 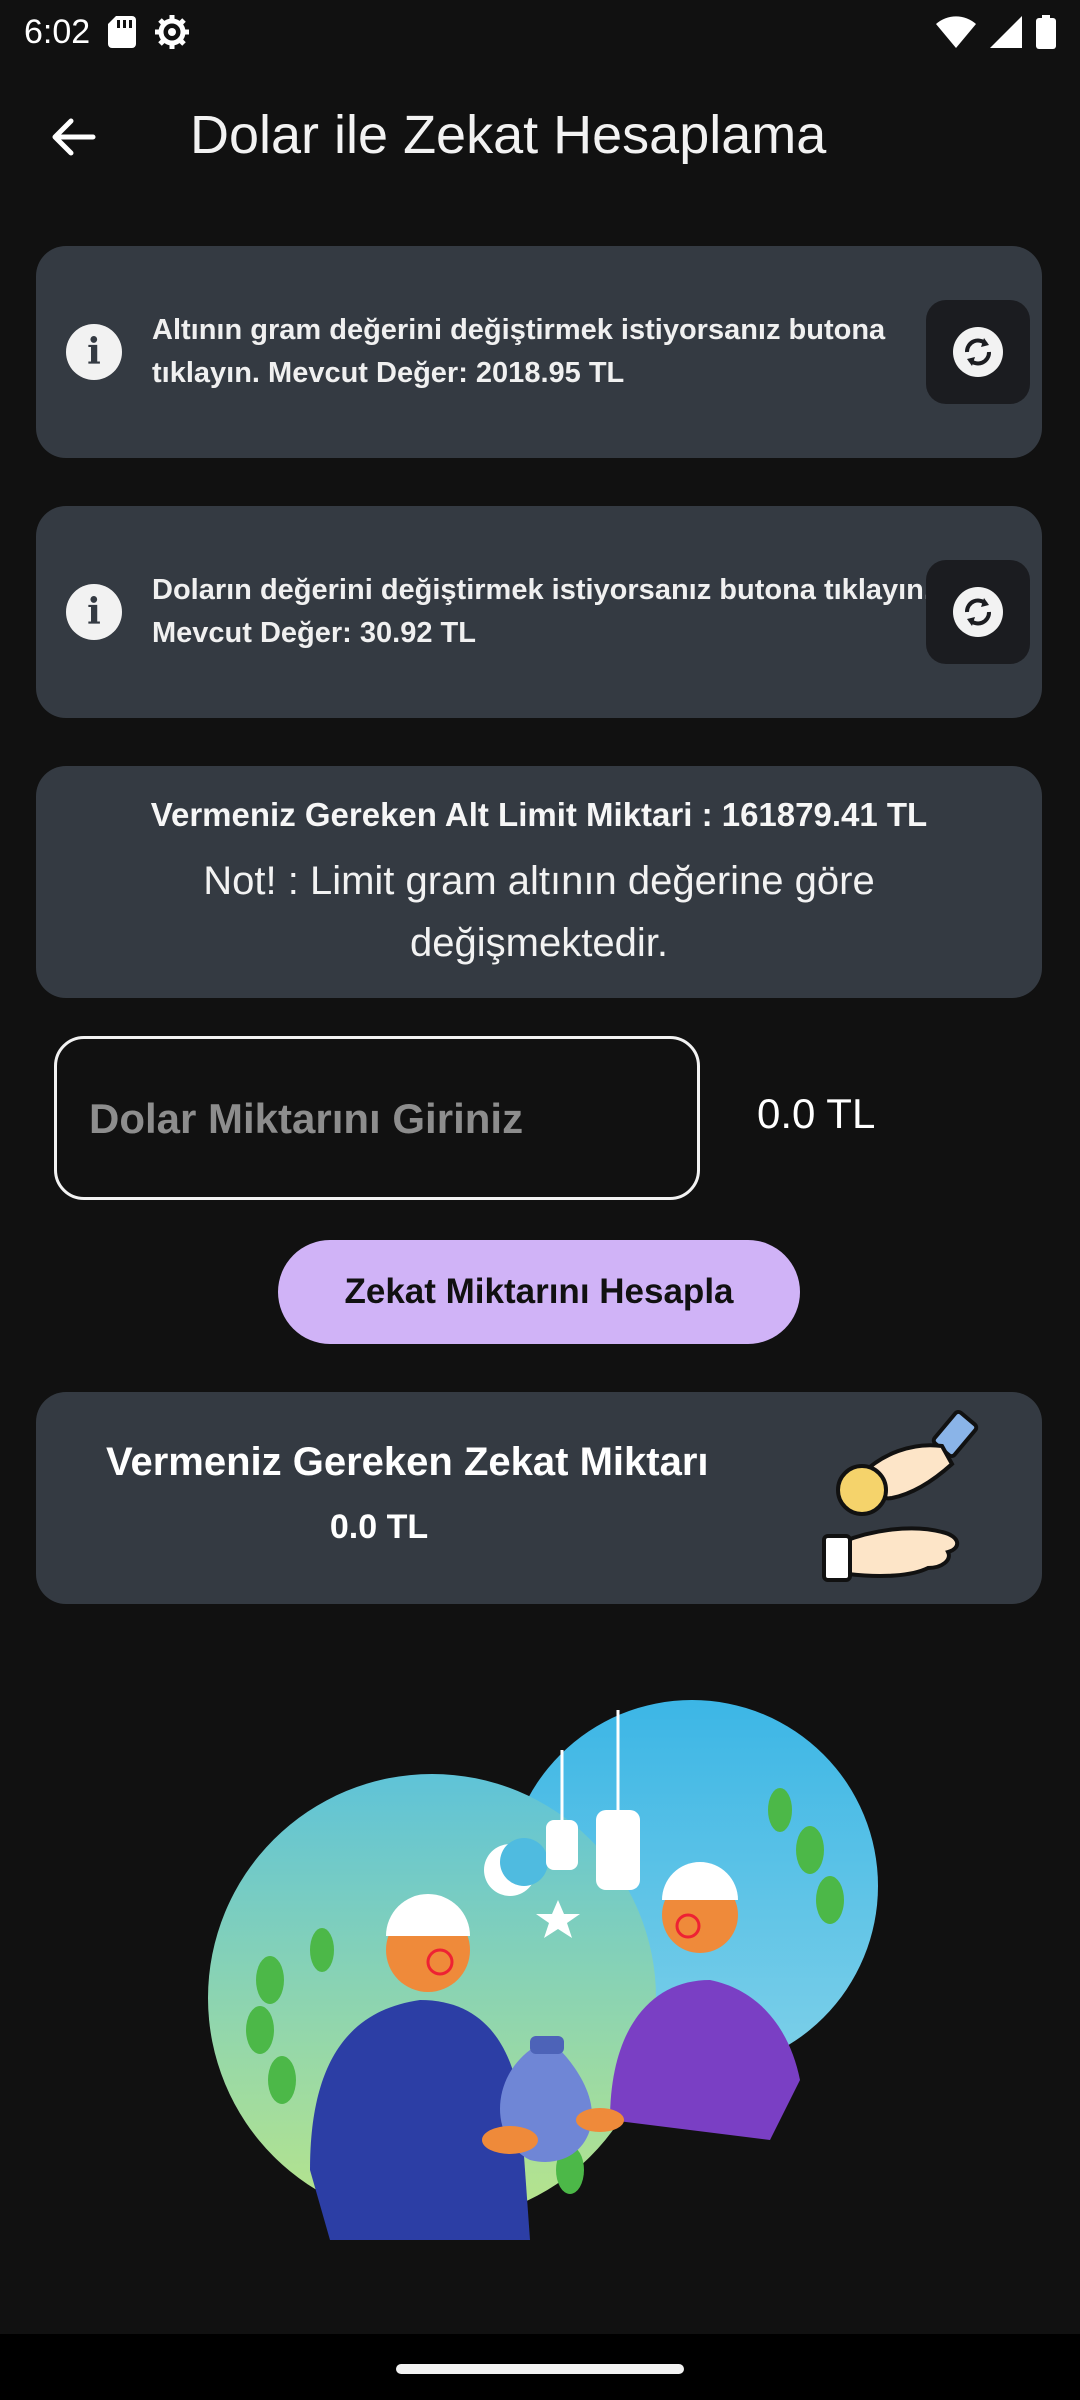 I want to click on settings-gear-icon, so click(x=172, y=32).